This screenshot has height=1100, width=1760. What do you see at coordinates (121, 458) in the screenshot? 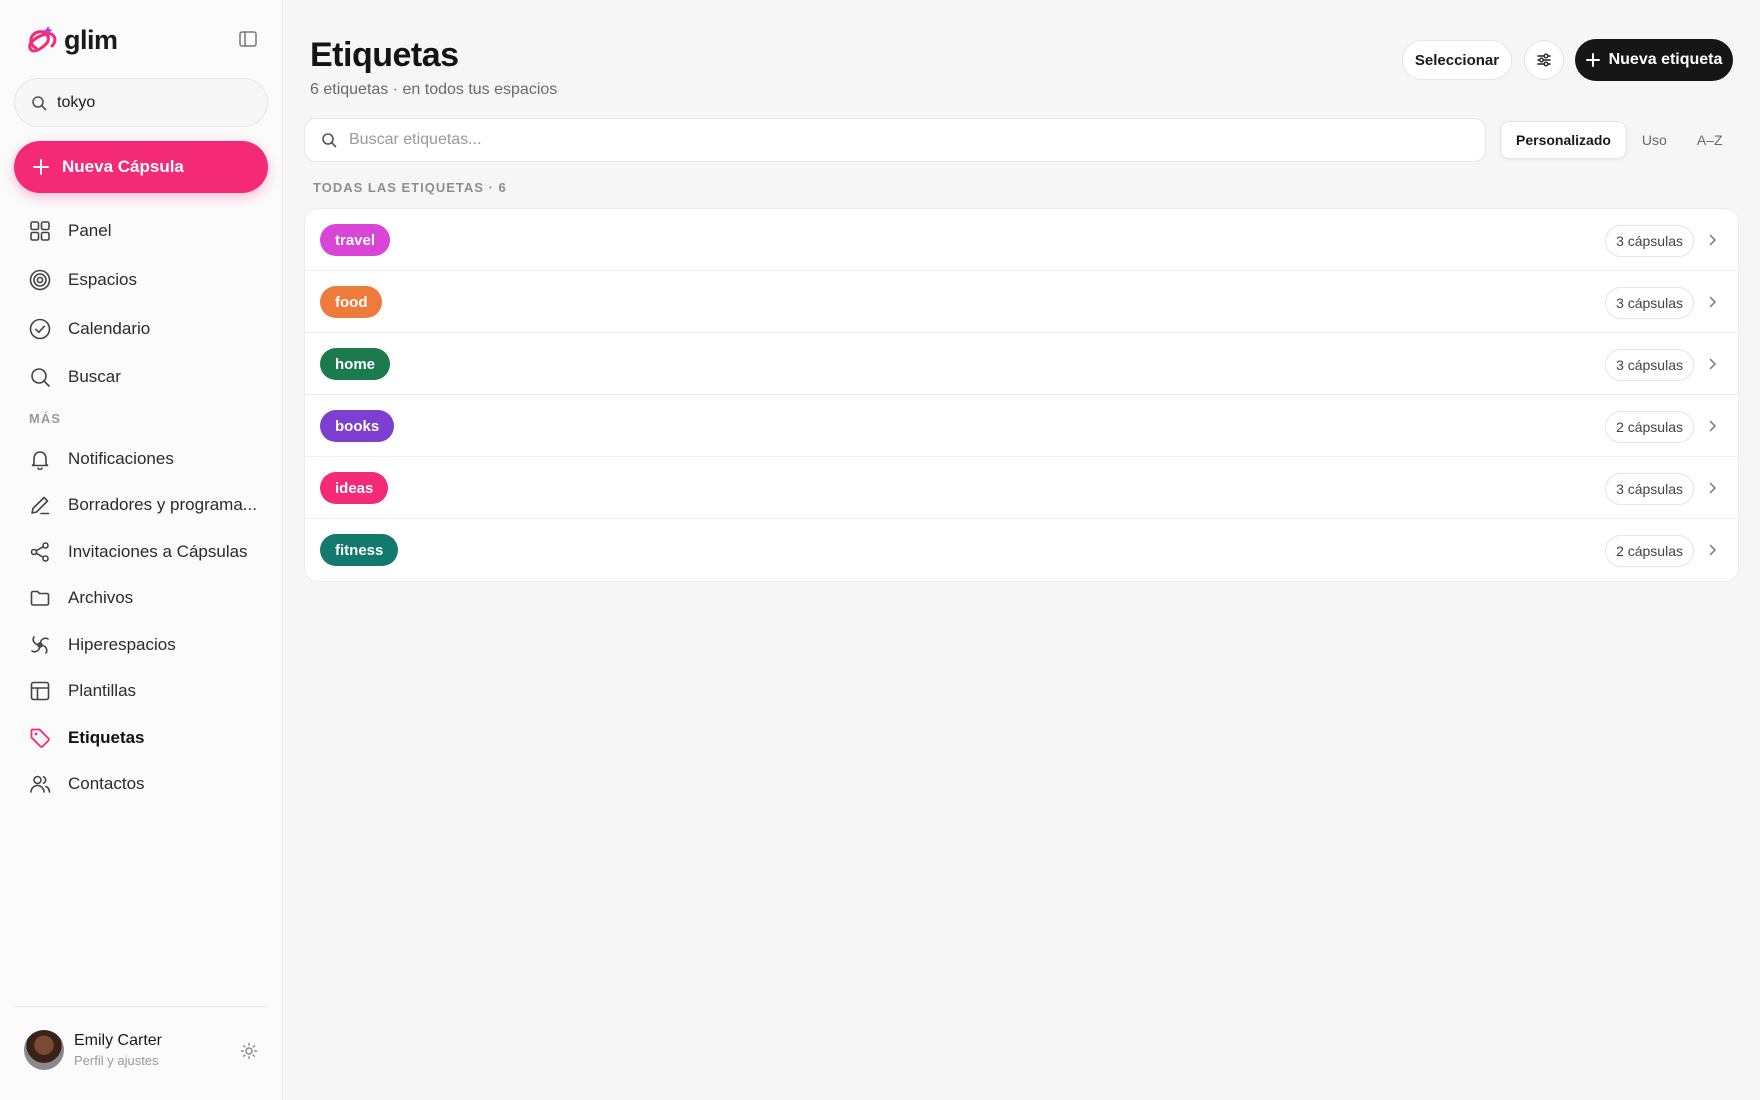
I see `nav-item-label: Notificaciones` at bounding box center [121, 458].